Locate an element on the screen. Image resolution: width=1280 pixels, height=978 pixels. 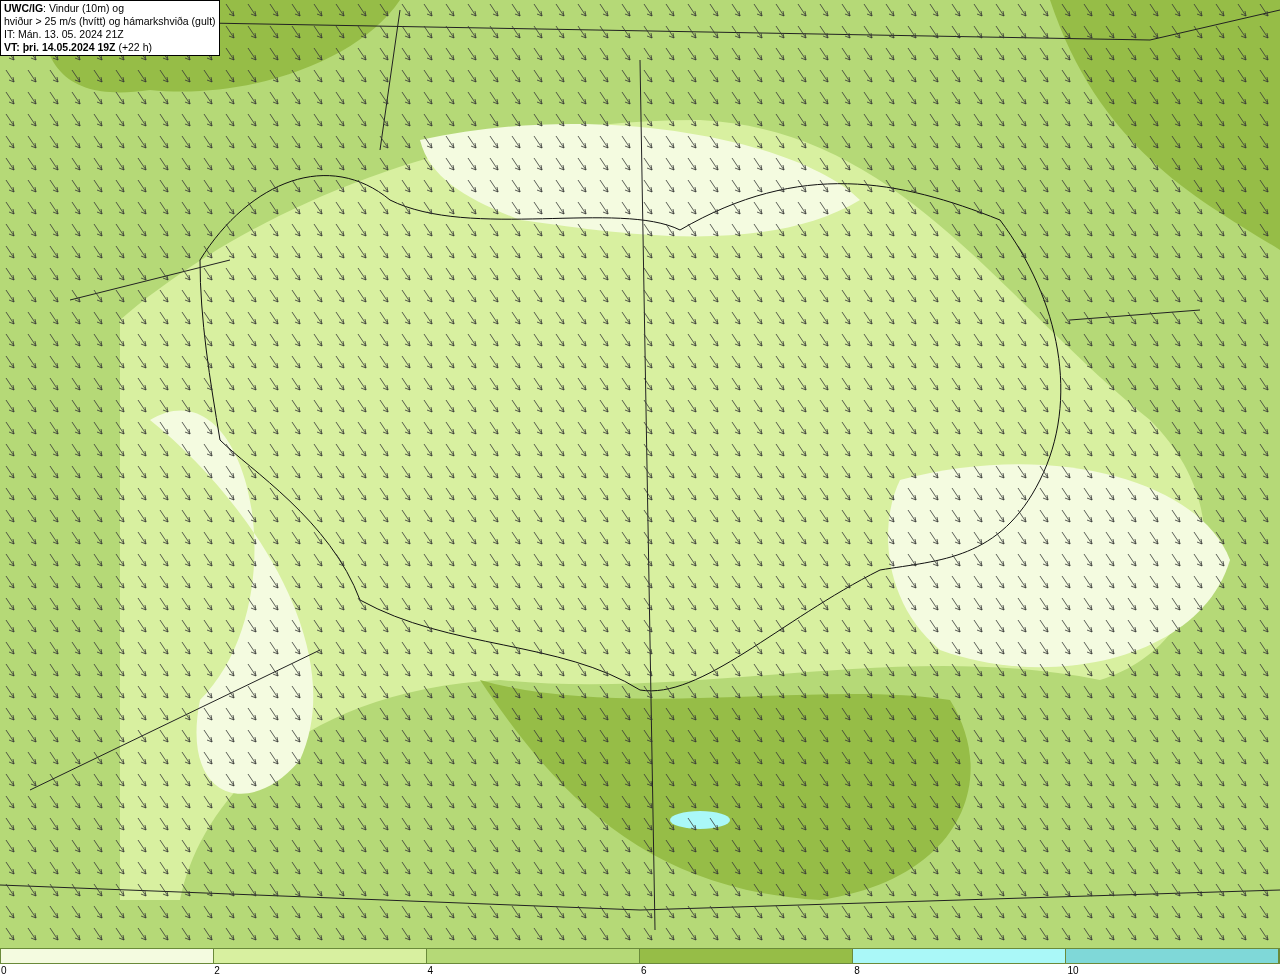
info-text: VT: þri. 14.05.2024 19Z (+22 h) is located at coordinates (78, 47).